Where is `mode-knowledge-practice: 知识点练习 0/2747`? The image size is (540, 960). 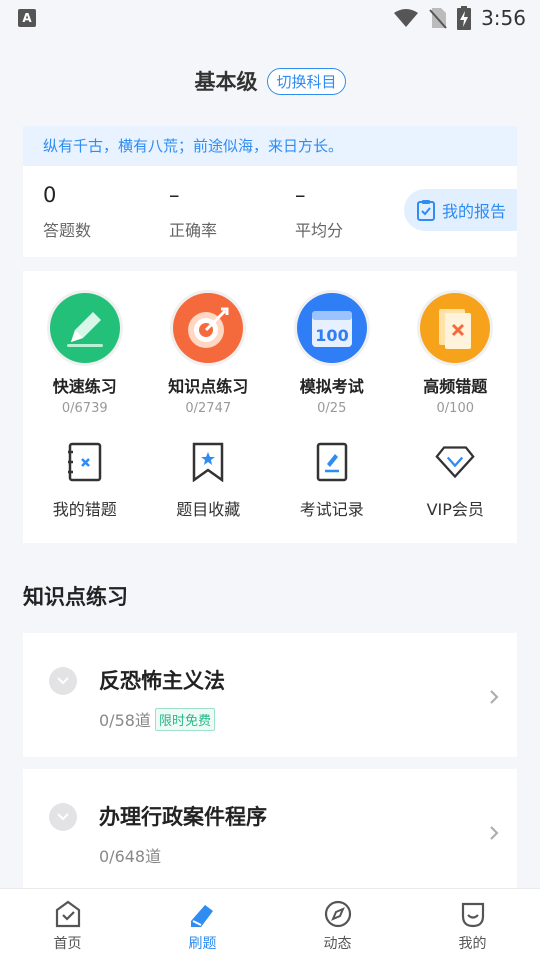 mode-knowledge-practice: 知识点练习 0/2747 is located at coordinates (209, 354).